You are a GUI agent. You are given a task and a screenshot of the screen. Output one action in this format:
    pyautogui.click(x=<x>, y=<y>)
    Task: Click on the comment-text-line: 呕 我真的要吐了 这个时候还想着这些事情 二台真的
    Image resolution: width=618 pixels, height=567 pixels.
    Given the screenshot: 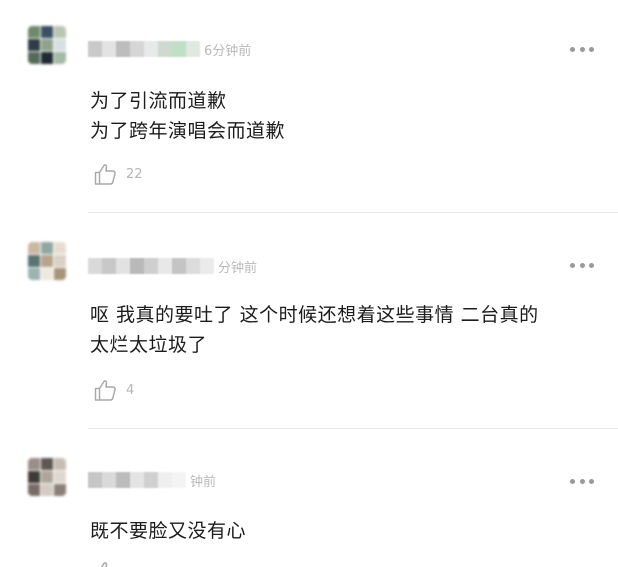 What is the action you would take?
    pyautogui.click(x=314, y=315)
    